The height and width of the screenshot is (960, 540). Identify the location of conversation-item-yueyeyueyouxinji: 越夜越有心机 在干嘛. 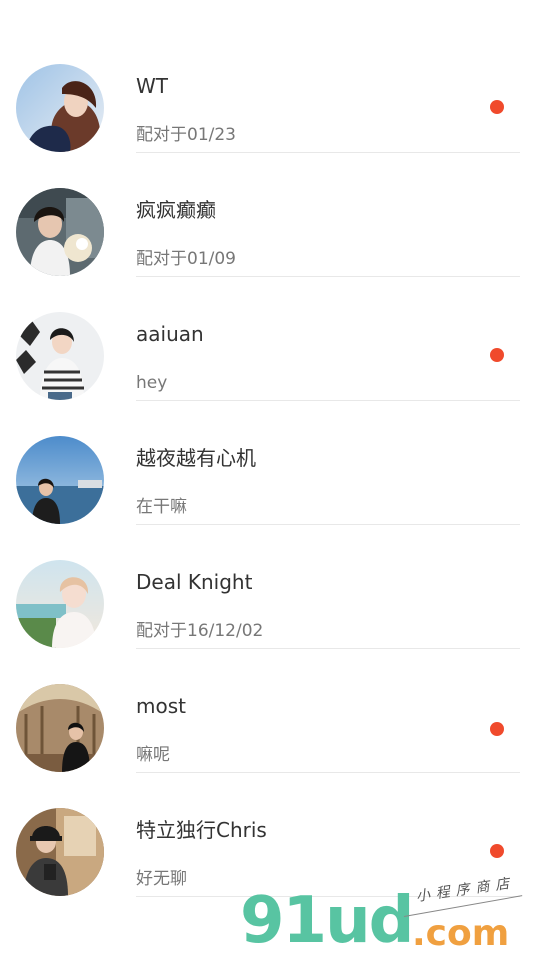
(270, 478).